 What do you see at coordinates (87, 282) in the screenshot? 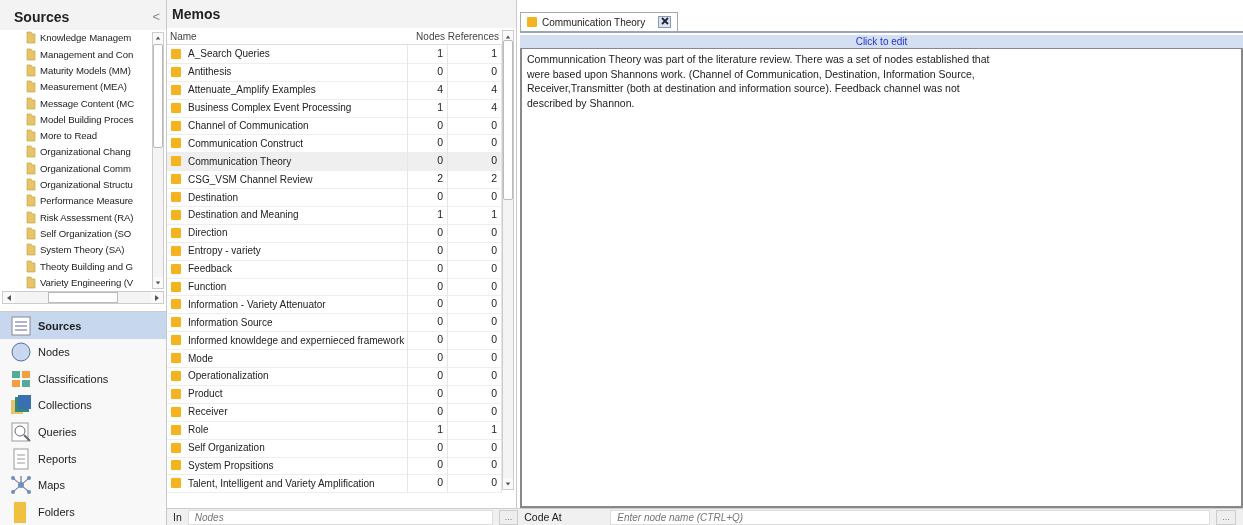
I see `tree-item: Variety Engineering (V` at bounding box center [87, 282].